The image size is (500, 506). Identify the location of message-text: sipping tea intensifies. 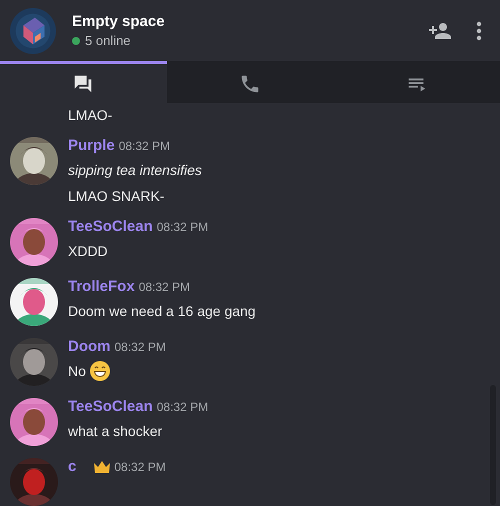
(135, 170).